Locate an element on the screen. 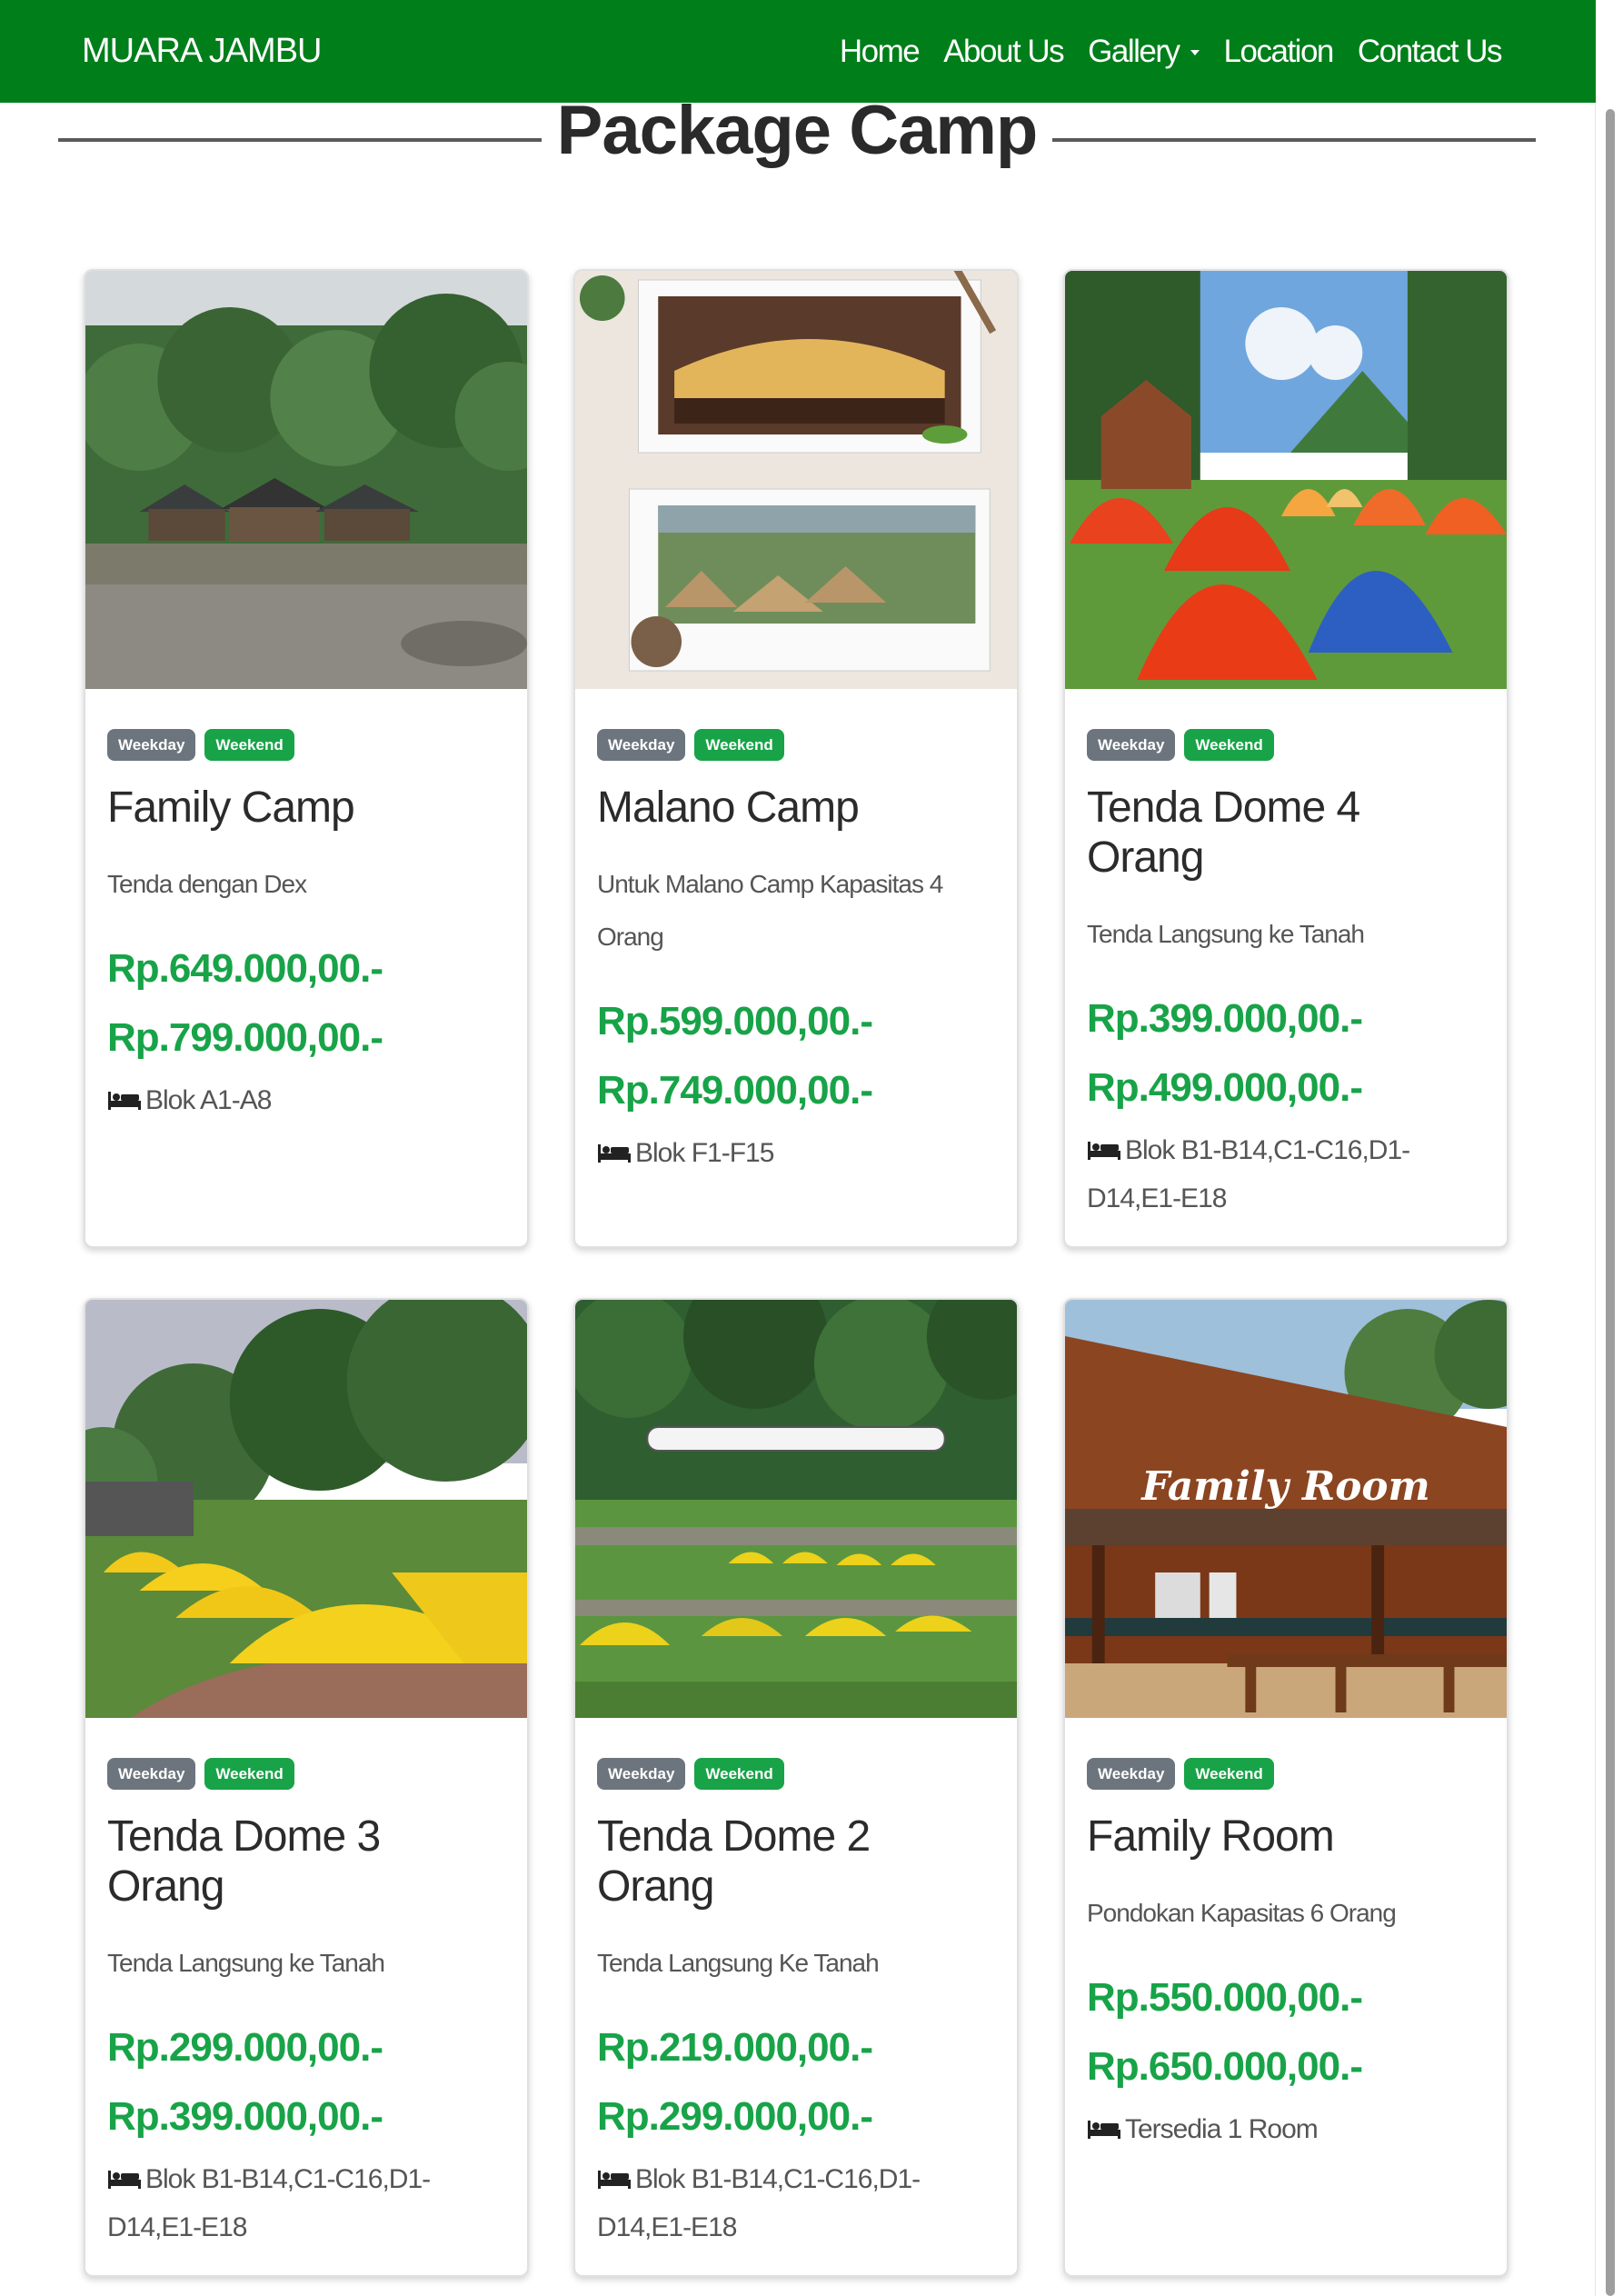  package-description: Pondokan Kapasitas 6 Orang is located at coordinates (1242, 1913).